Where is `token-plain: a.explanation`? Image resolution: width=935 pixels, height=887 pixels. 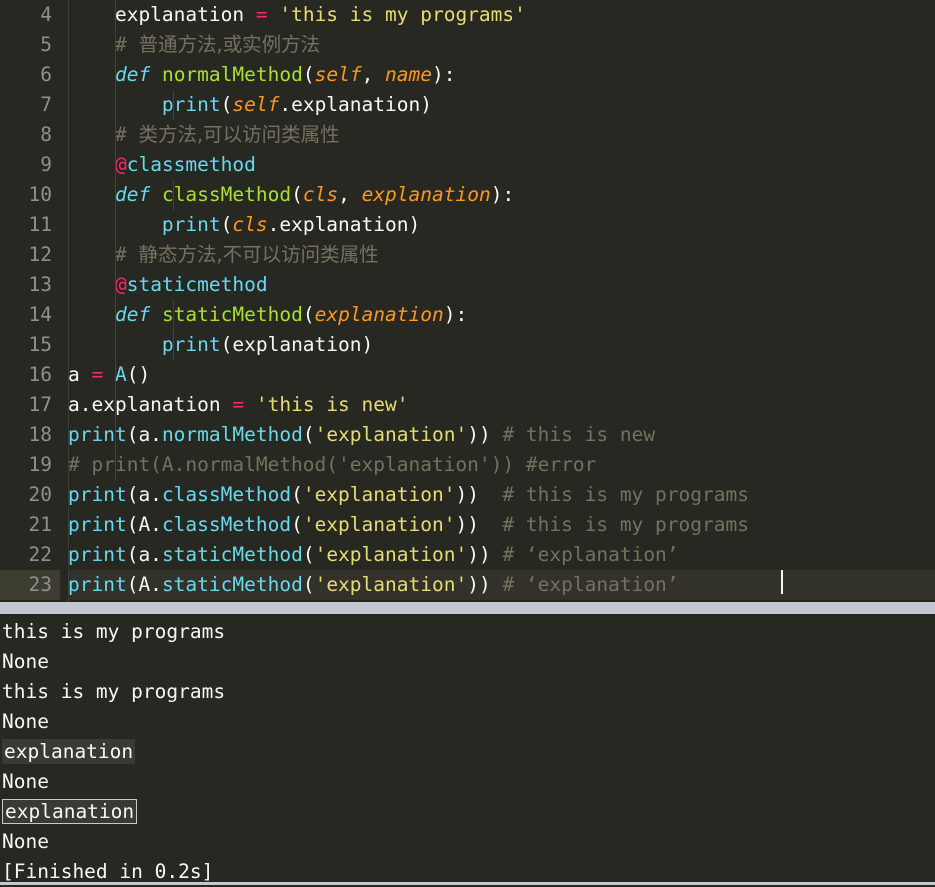
token-plain: a.explanation is located at coordinates (150, 404).